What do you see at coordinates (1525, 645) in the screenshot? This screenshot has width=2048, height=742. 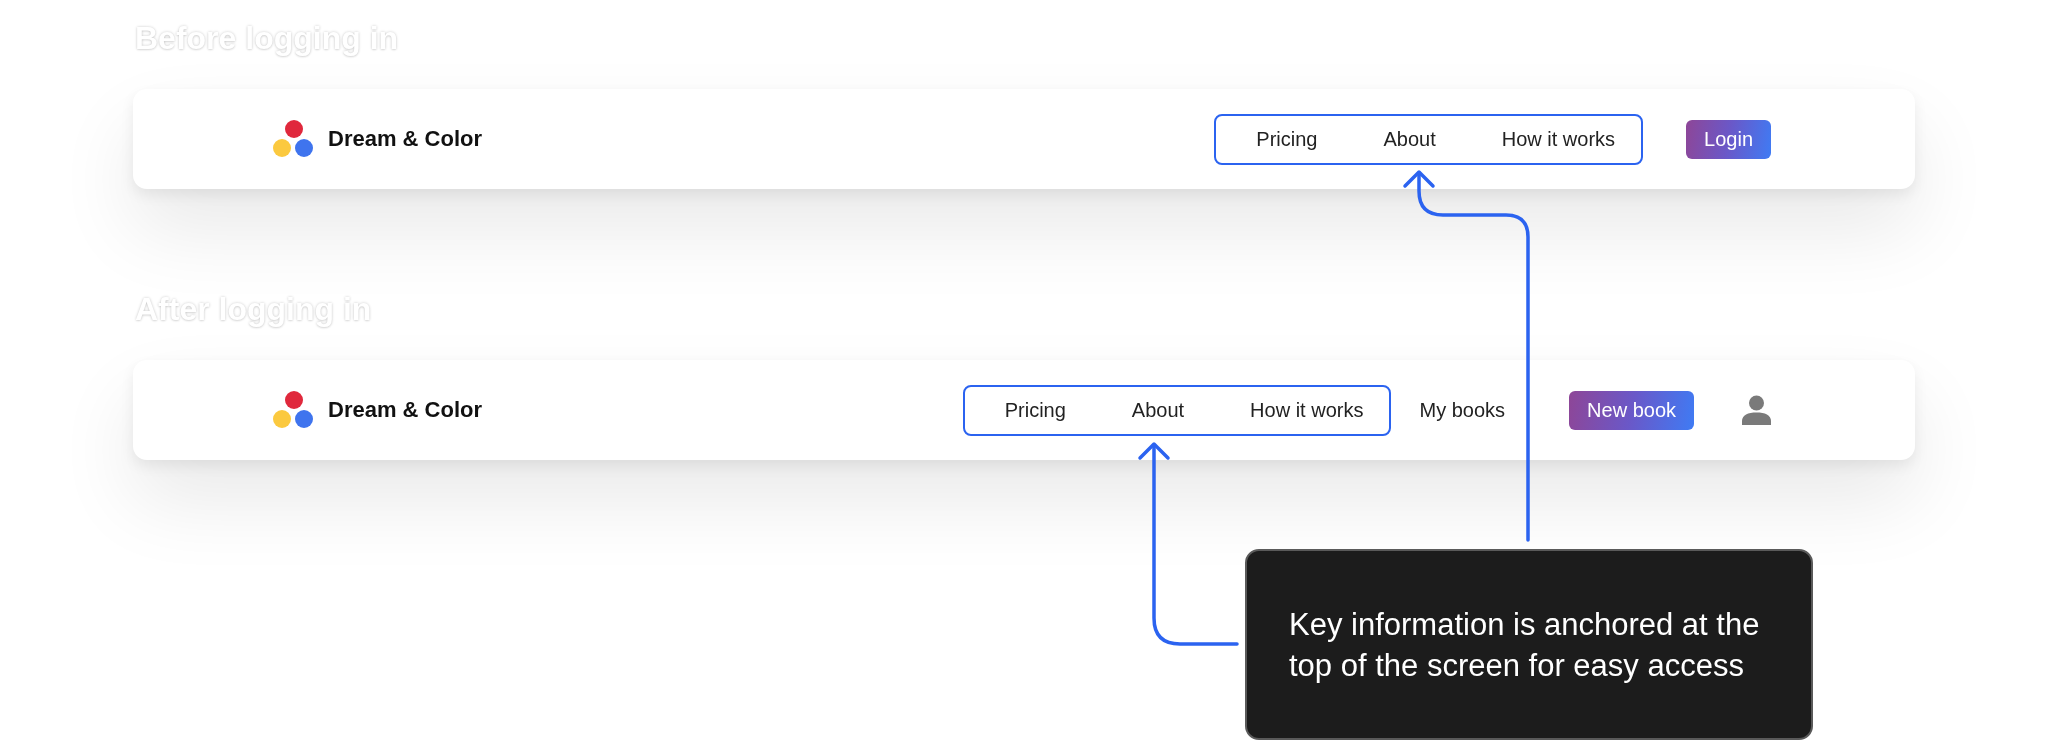 I see `callout-text: Key information is anchored at the top of the screen for easy access` at bounding box center [1525, 645].